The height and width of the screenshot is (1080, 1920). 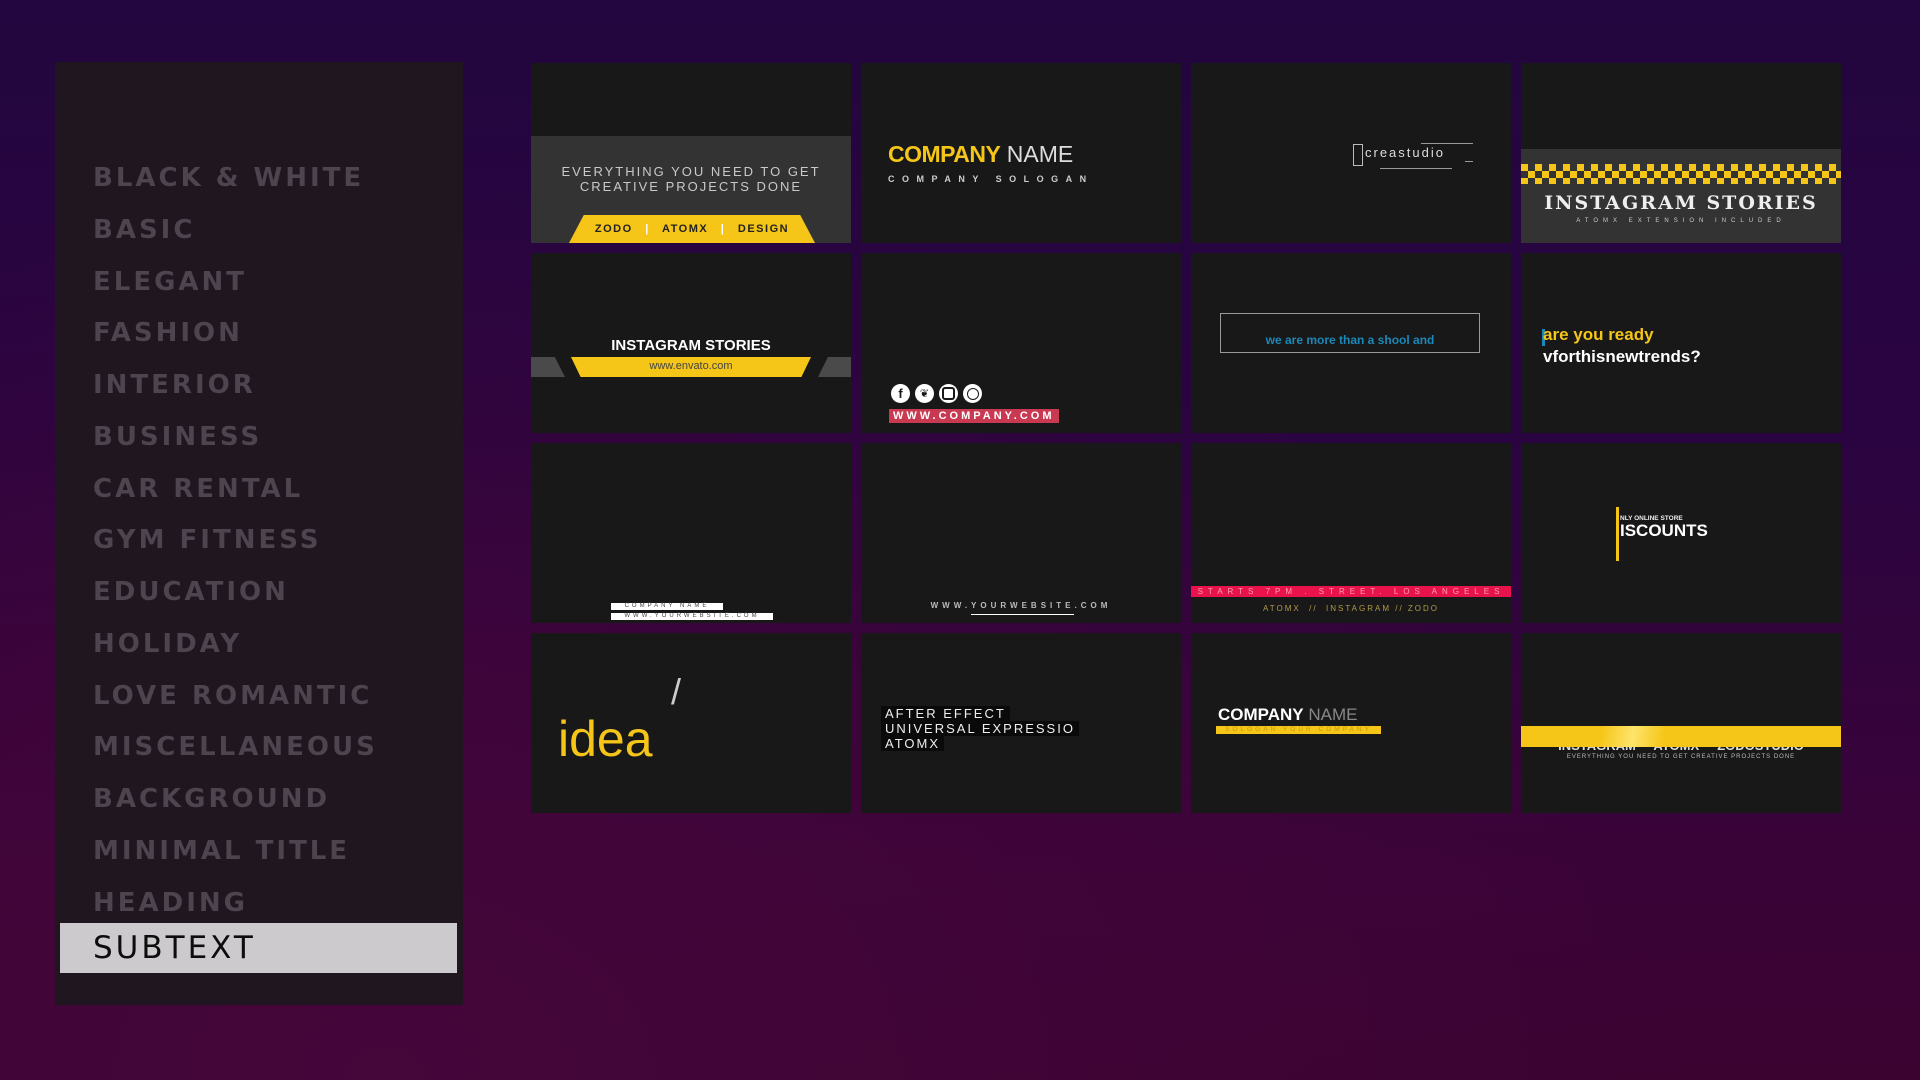 I want to click on tag-atomx: ATOMX, so click(x=685, y=229).